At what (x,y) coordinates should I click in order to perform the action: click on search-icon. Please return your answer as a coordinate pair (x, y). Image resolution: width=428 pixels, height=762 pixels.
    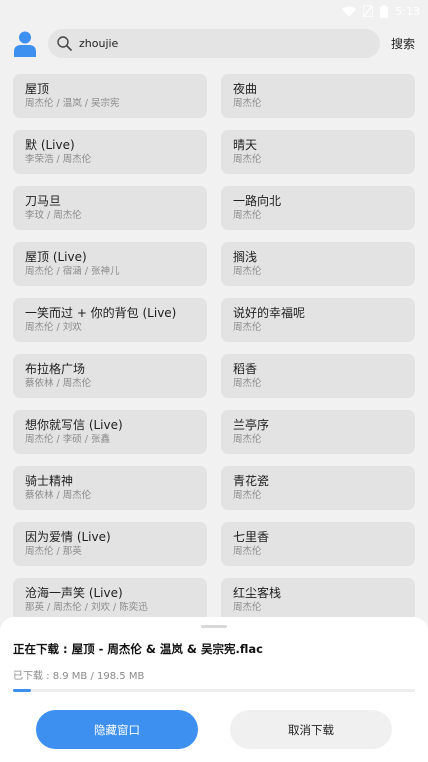
    Looking at the image, I should click on (64, 43).